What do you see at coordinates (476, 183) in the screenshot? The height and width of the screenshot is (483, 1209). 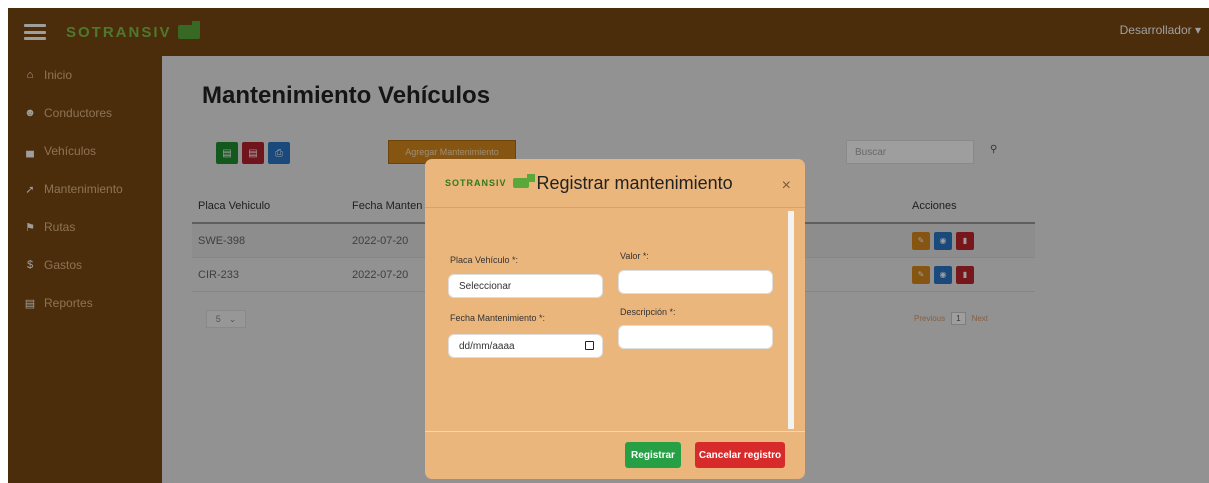 I see `modal-brand-text: SOTRANSIV` at bounding box center [476, 183].